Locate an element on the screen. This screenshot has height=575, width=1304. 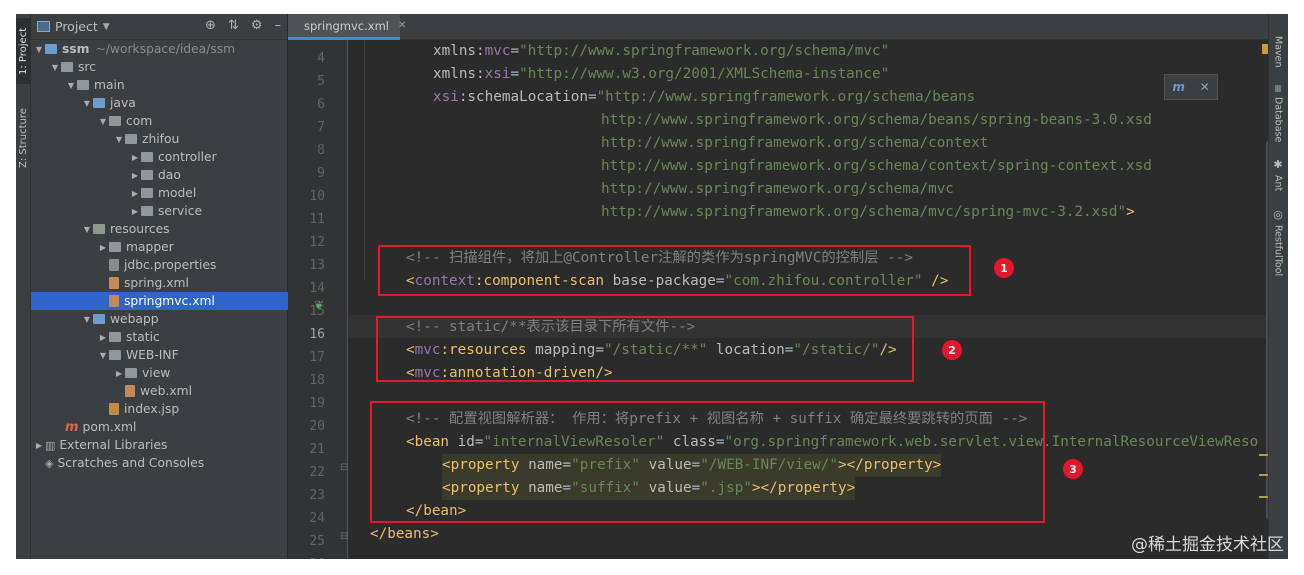
tree-item-web-xml: web.xml is located at coordinates (159, 391).